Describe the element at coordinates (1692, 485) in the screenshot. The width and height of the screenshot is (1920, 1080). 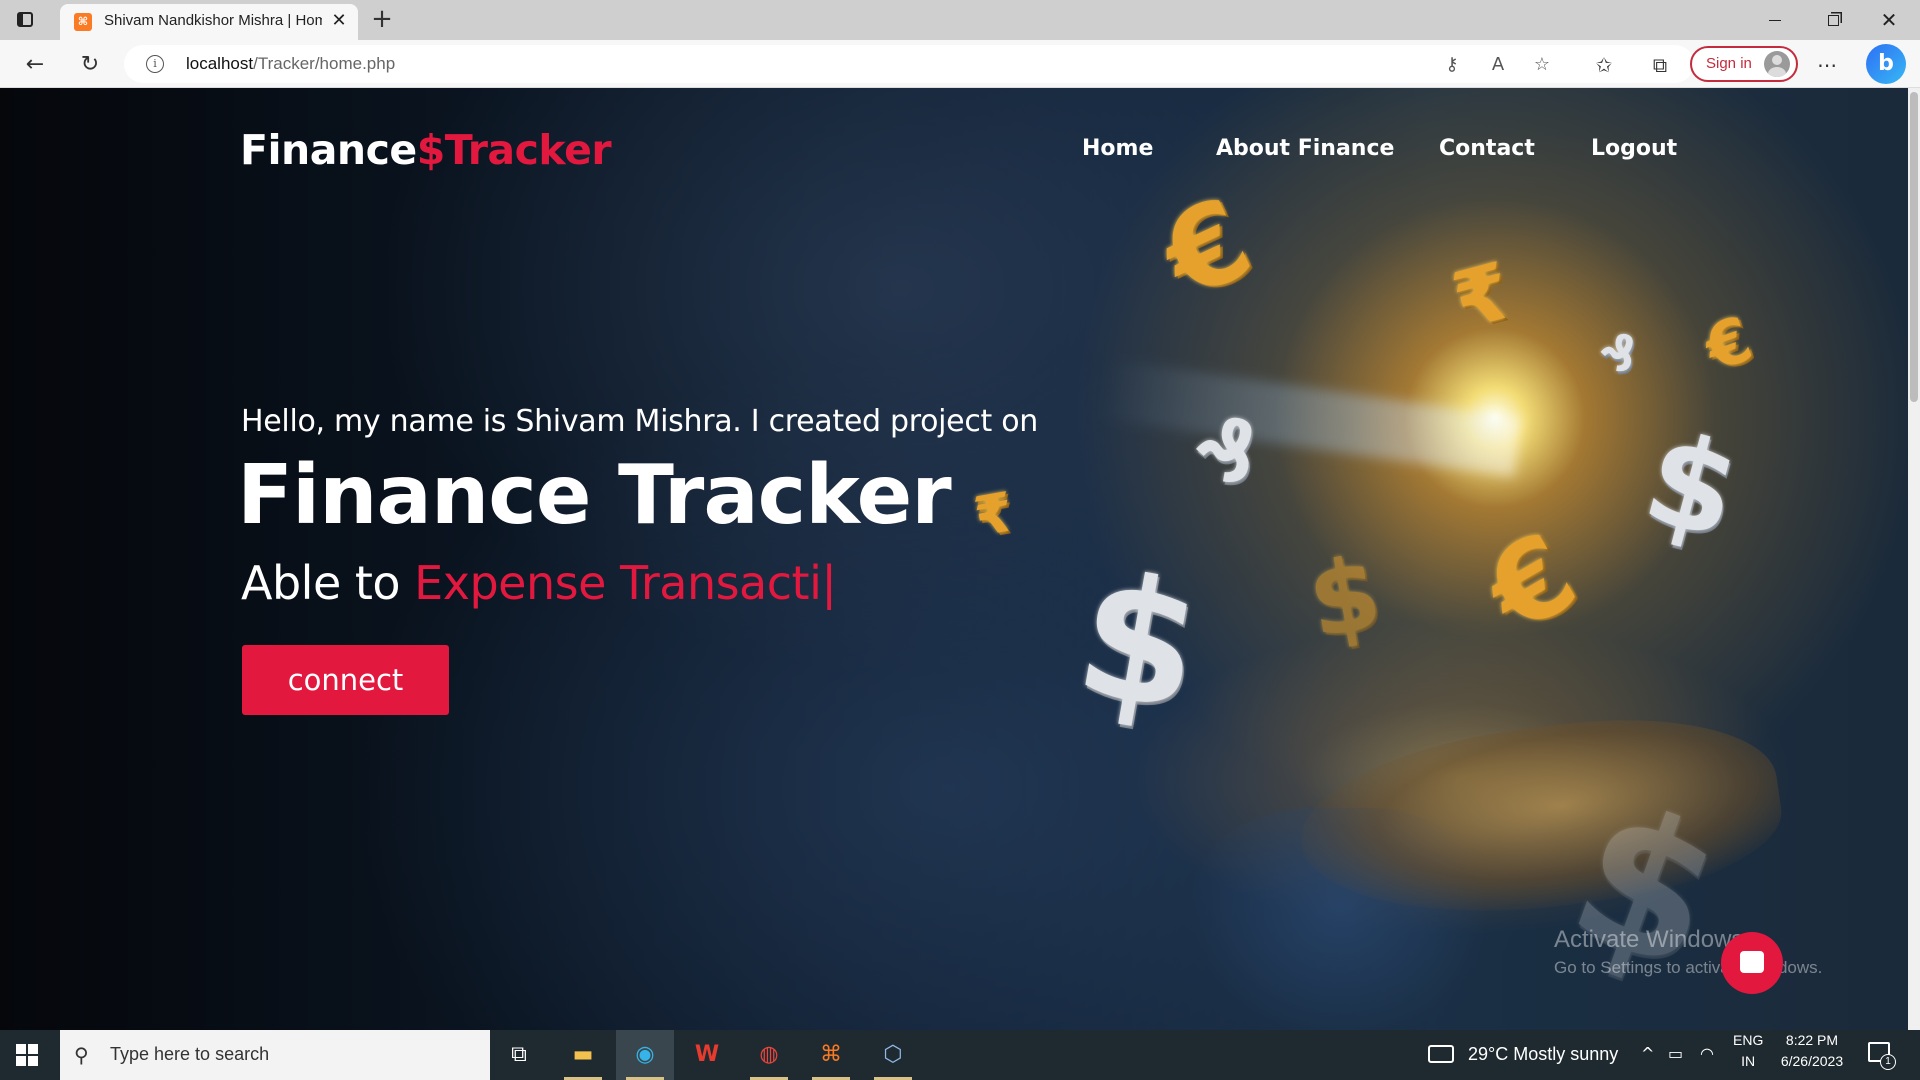
I see `dollar-coin-large-icon: $` at that location.